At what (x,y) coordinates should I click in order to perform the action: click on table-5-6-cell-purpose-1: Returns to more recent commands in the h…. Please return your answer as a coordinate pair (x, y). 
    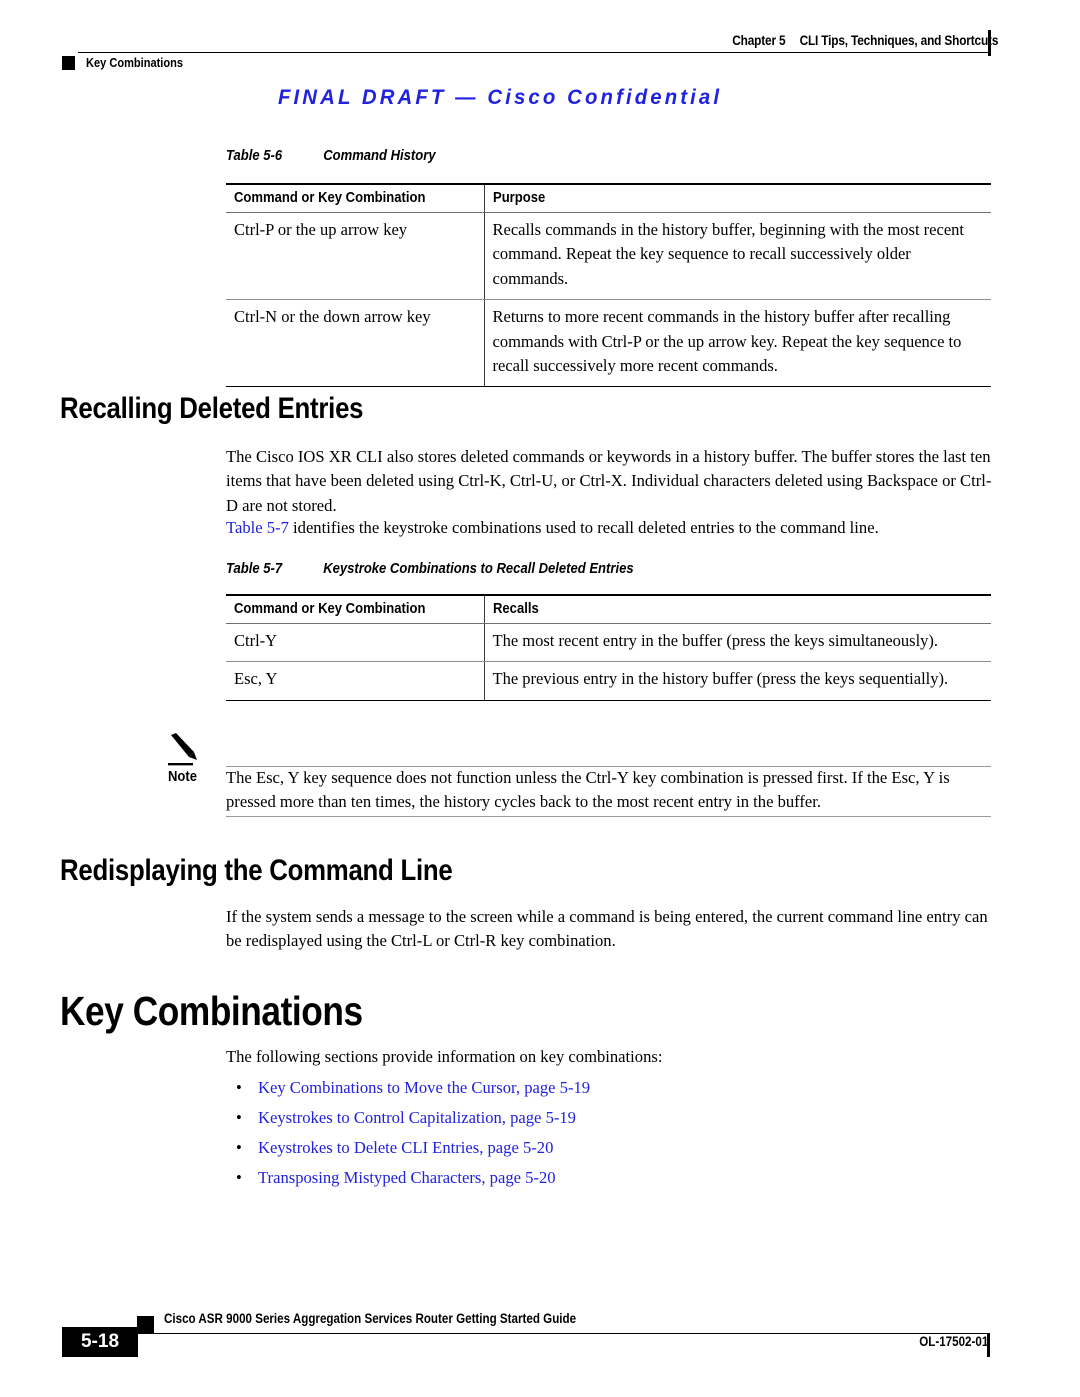
    Looking at the image, I should click on (737, 343).